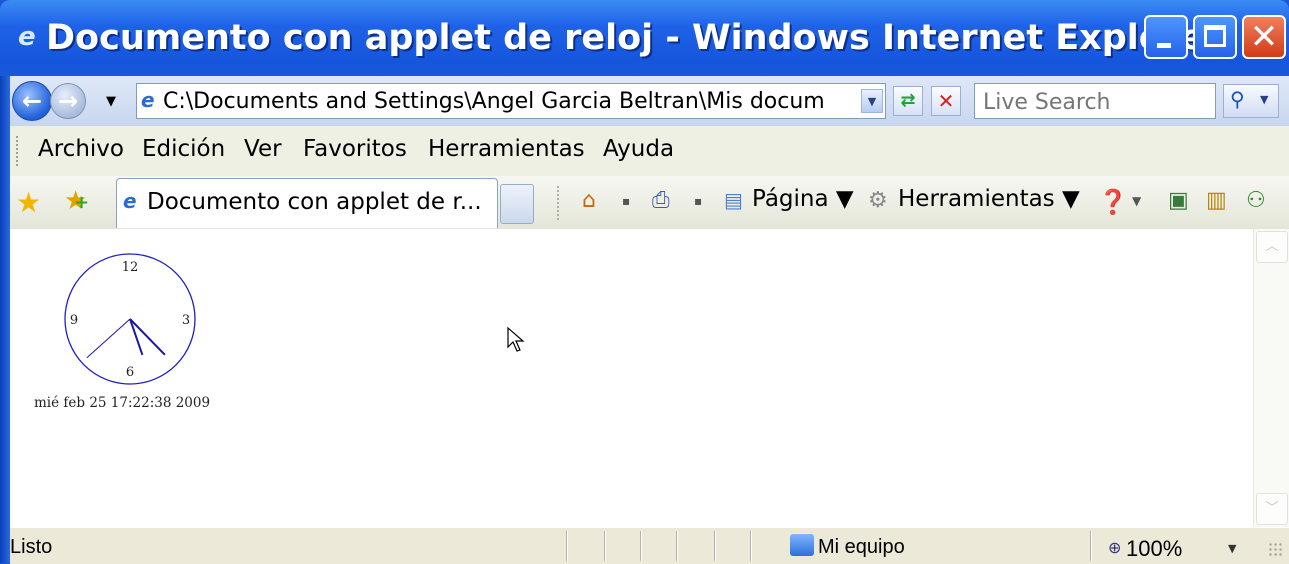 The height and width of the screenshot is (564, 1289). I want to click on clock-second-hand, so click(108, 338).